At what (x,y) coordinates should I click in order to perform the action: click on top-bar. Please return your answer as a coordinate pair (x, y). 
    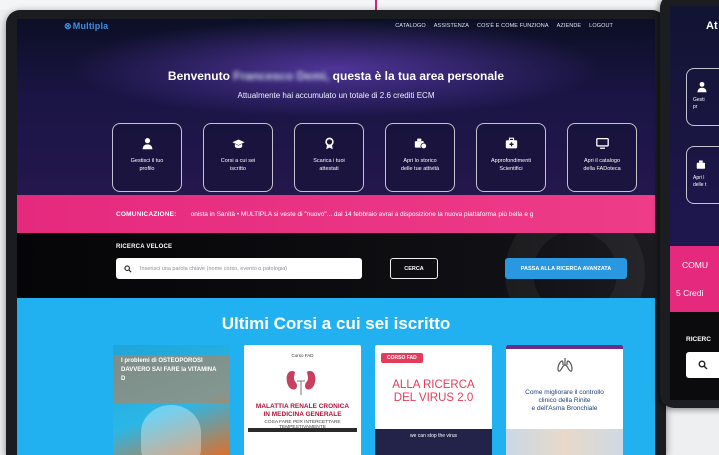
    Looking at the image, I should click on (564, 347).